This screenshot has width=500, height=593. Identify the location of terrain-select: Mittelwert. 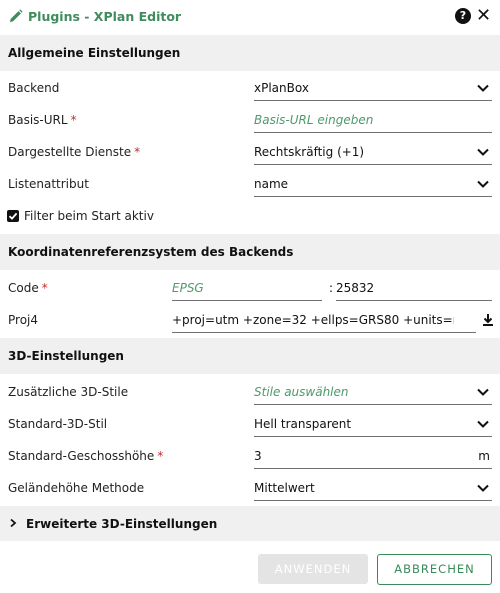
(373, 489).